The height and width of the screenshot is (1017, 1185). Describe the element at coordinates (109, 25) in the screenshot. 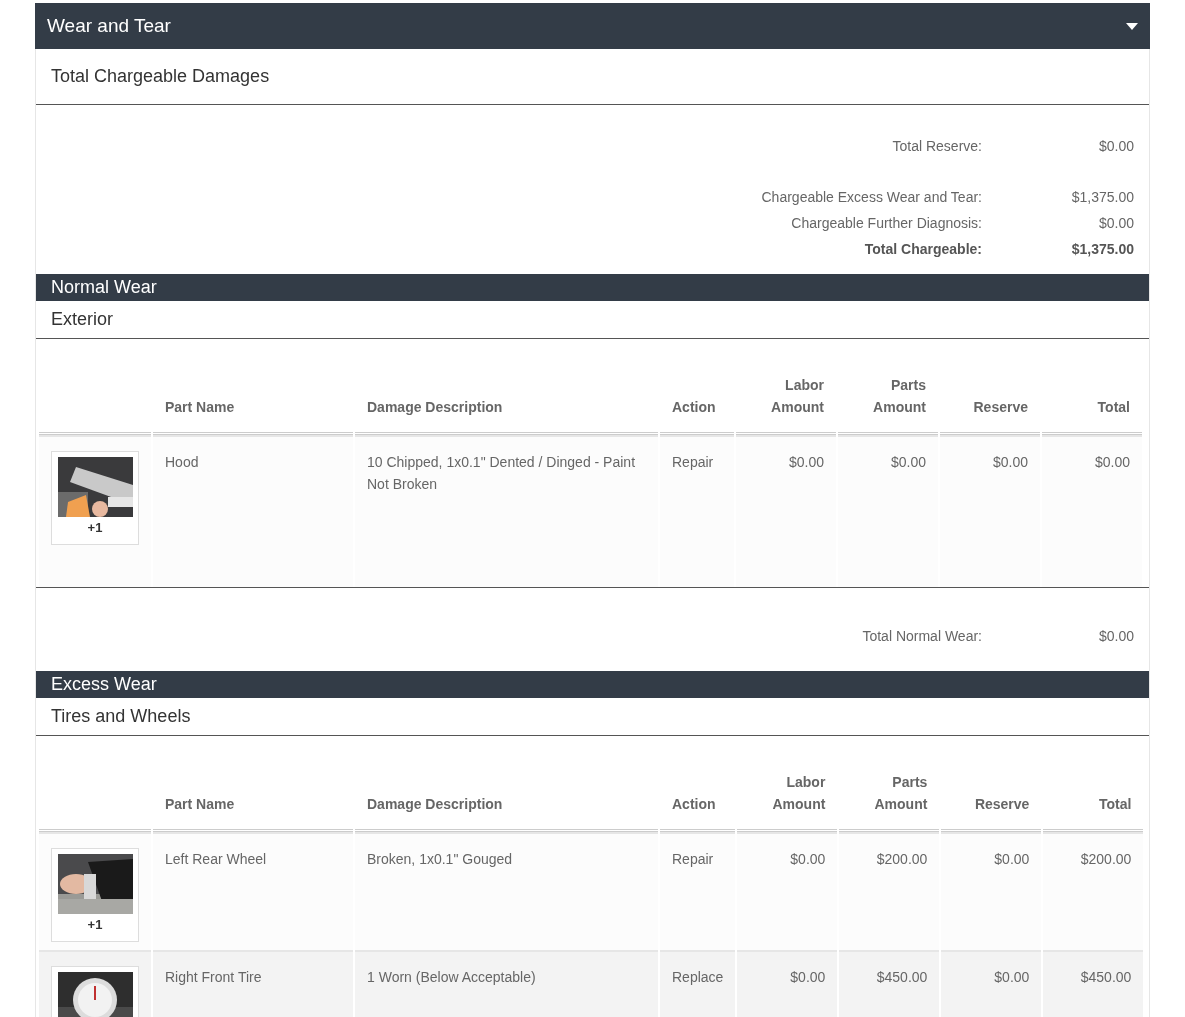

I see `panel-title: Wear and Tear` at that location.